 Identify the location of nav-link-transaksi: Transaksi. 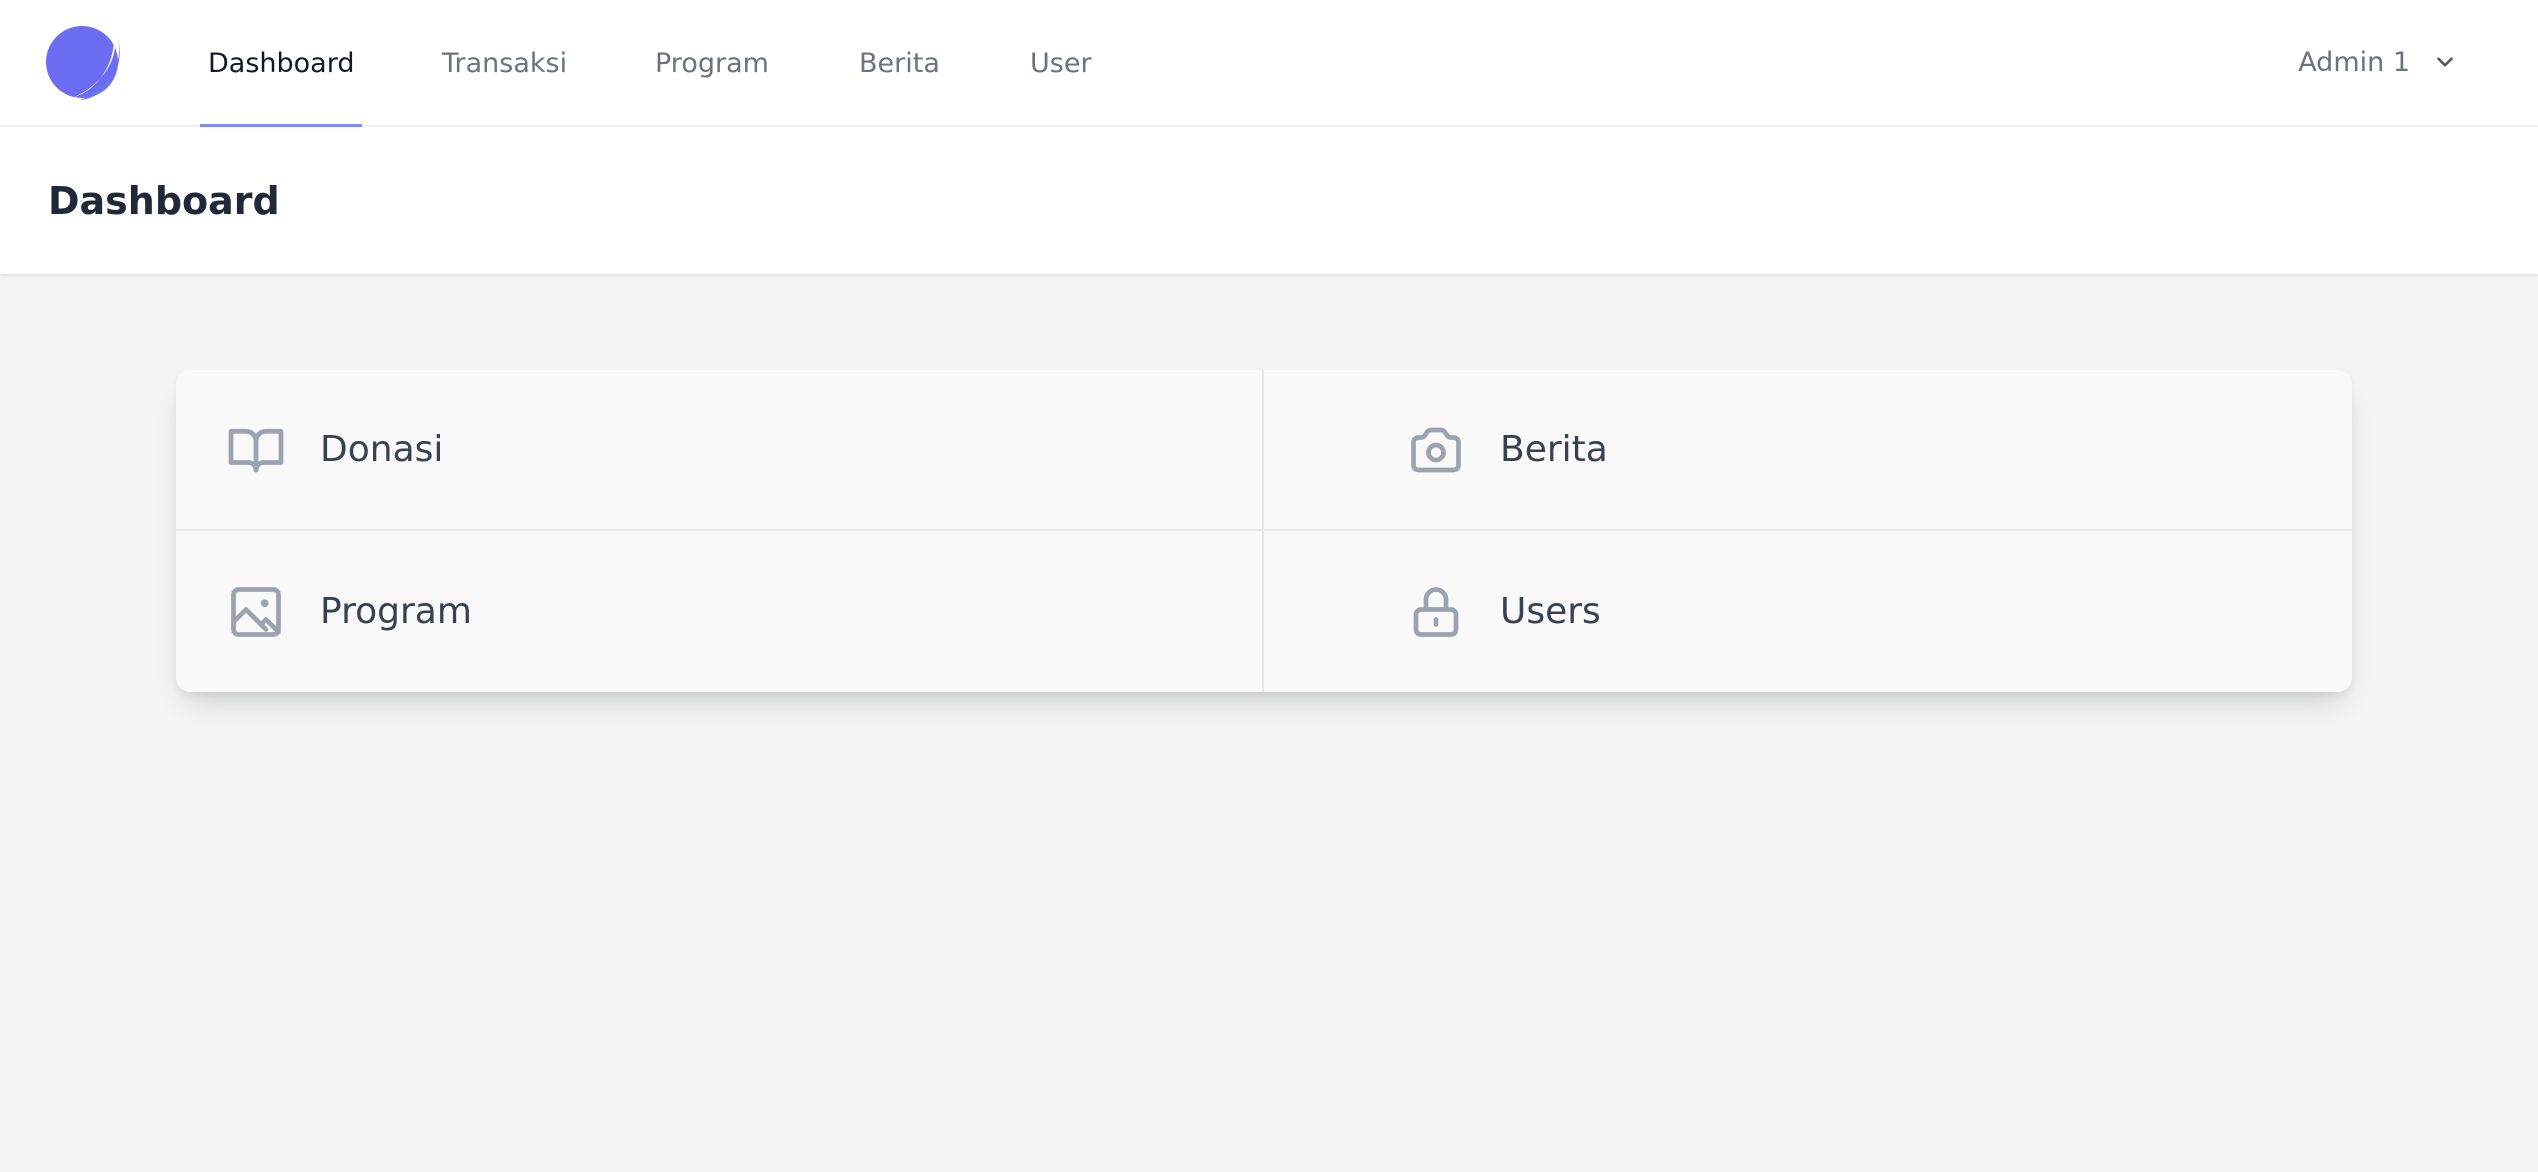
(504, 63).